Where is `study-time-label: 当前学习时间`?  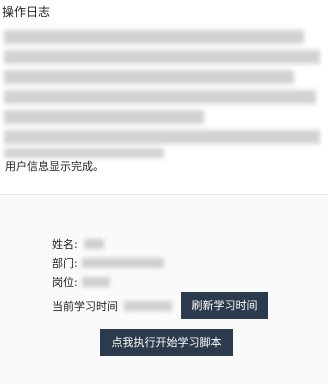
study-time-label: 当前学习时间 is located at coordinates (85, 306).